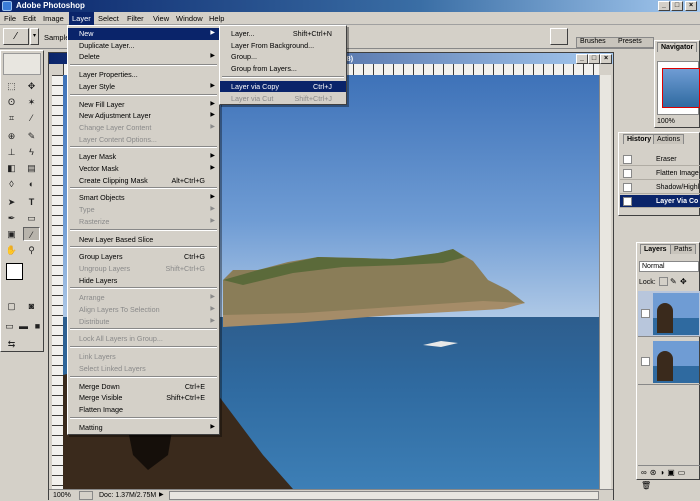 The width and height of the screenshot is (700, 501). What do you see at coordinates (143, 410) in the screenshot?
I see `layer_menu-item: Flatten Image` at bounding box center [143, 410].